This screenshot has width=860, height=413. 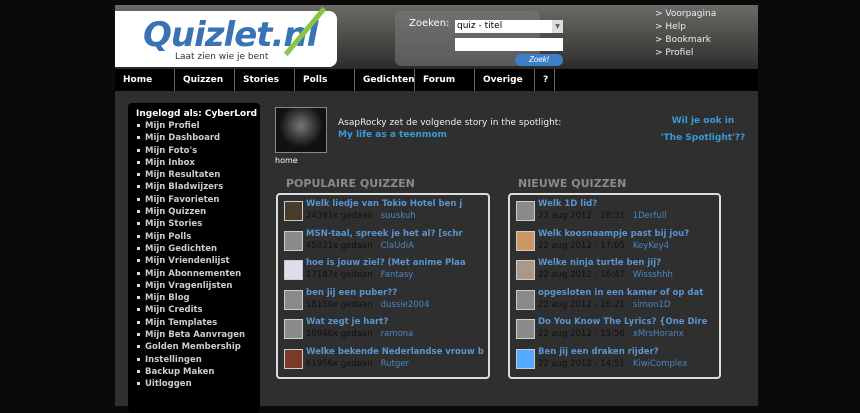 What do you see at coordinates (685, 14) in the screenshot?
I see `link-voorpagina: > Voorpagina` at bounding box center [685, 14].